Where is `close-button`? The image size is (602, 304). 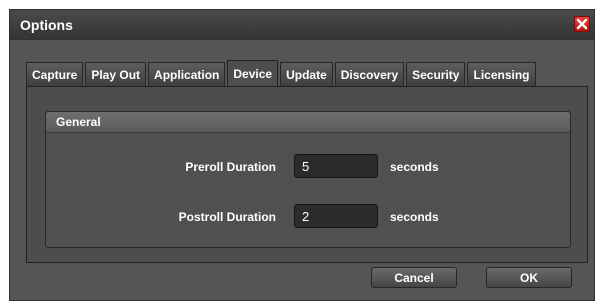
close-button is located at coordinates (582, 24).